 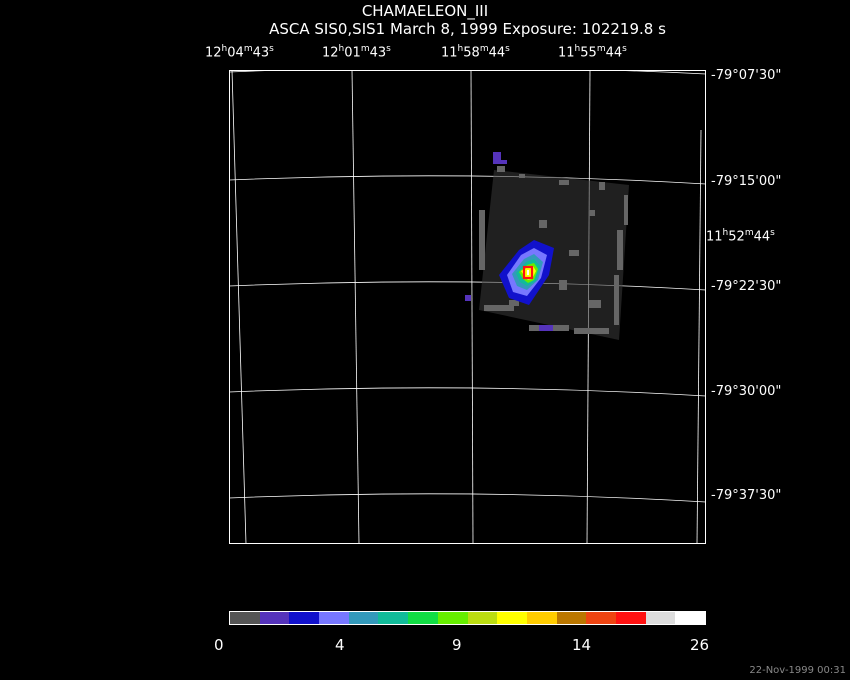 I want to click on dec-label-5: -79°37'30", so click(x=746, y=495).